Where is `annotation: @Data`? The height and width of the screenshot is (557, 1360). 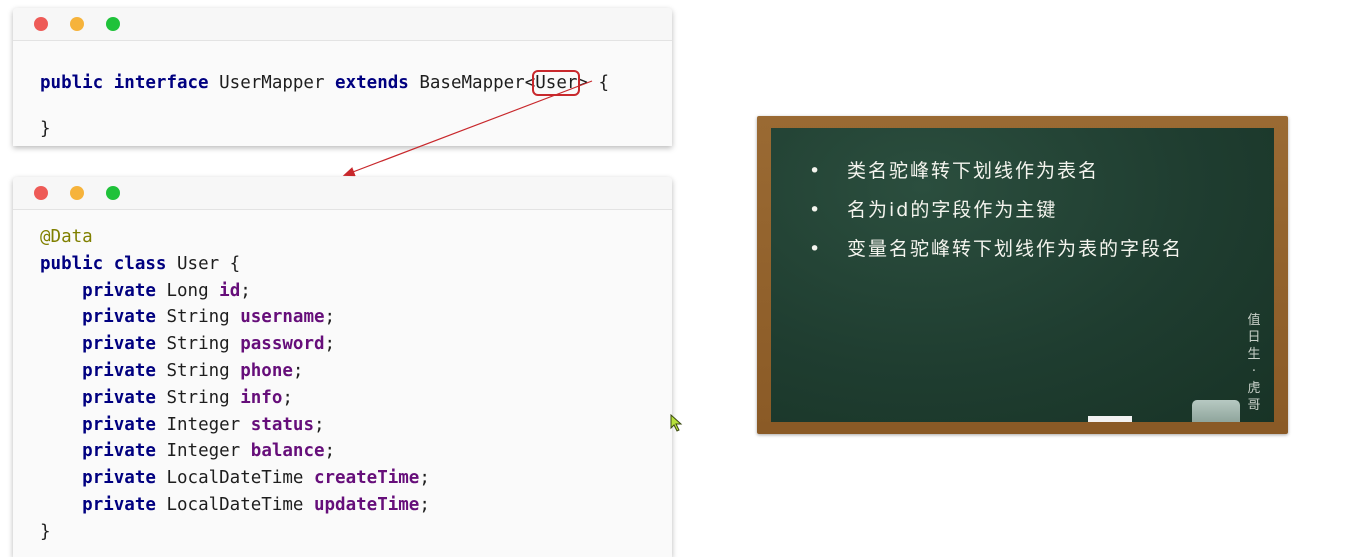 annotation: @Data is located at coordinates (66, 237).